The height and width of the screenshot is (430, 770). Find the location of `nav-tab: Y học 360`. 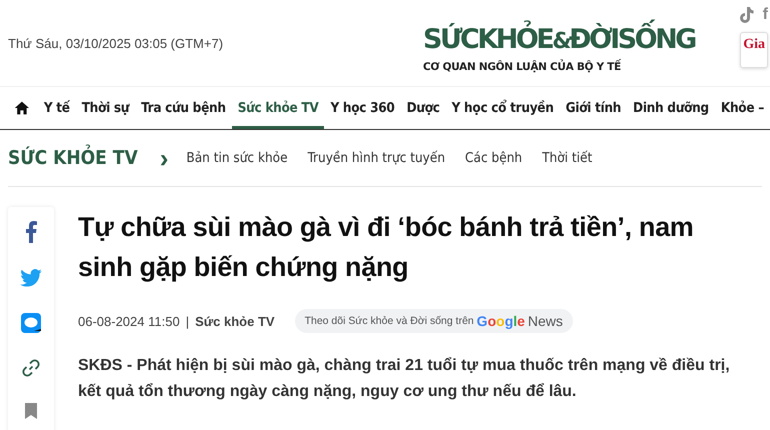

nav-tab: Y học 360 is located at coordinates (362, 108).